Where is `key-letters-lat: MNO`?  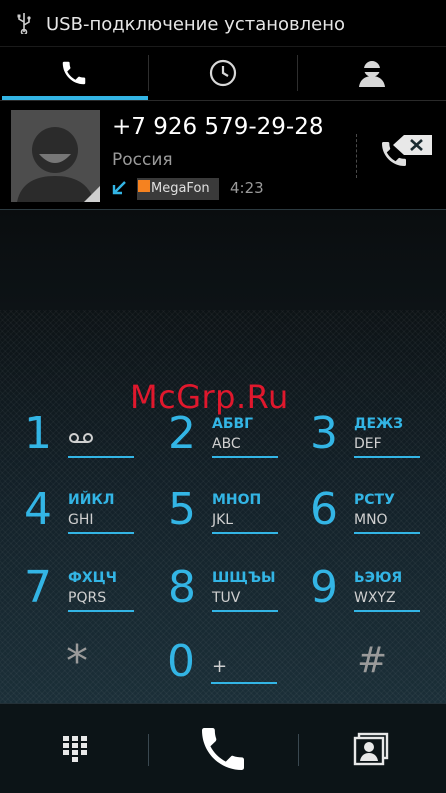
key-letters-lat: MNO is located at coordinates (371, 520).